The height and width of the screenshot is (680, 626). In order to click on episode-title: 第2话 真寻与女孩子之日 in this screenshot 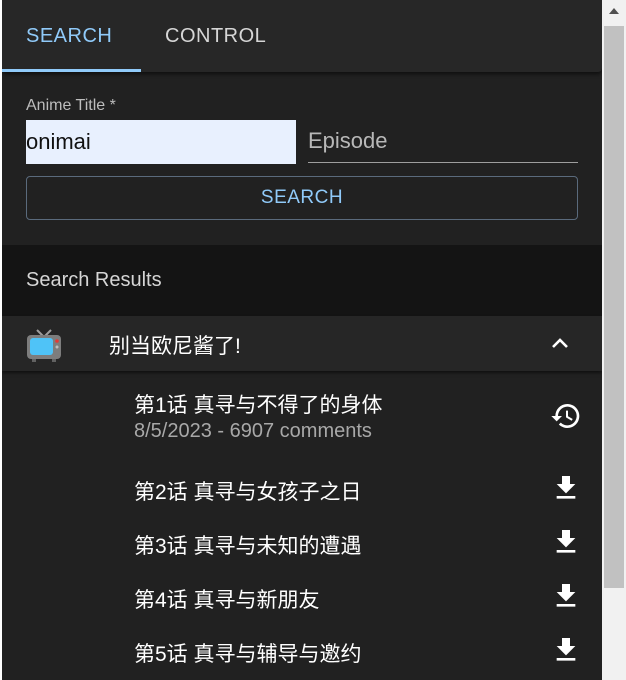, I will do `click(248, 492)`.